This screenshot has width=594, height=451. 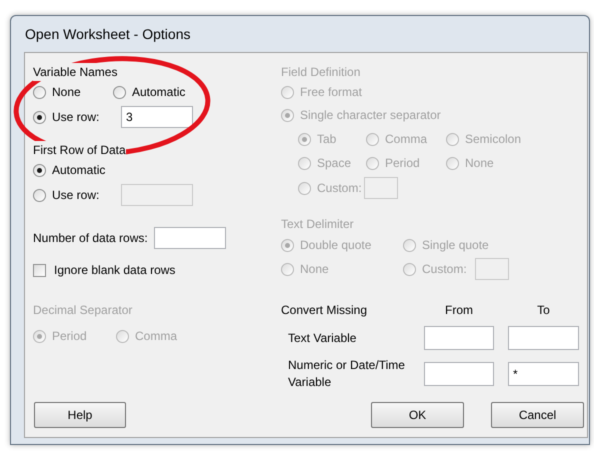 What do you see at coordinates (75, 72) in the screenshot?
I see `group-title: Variable Names` at bounding box center [75, 72].